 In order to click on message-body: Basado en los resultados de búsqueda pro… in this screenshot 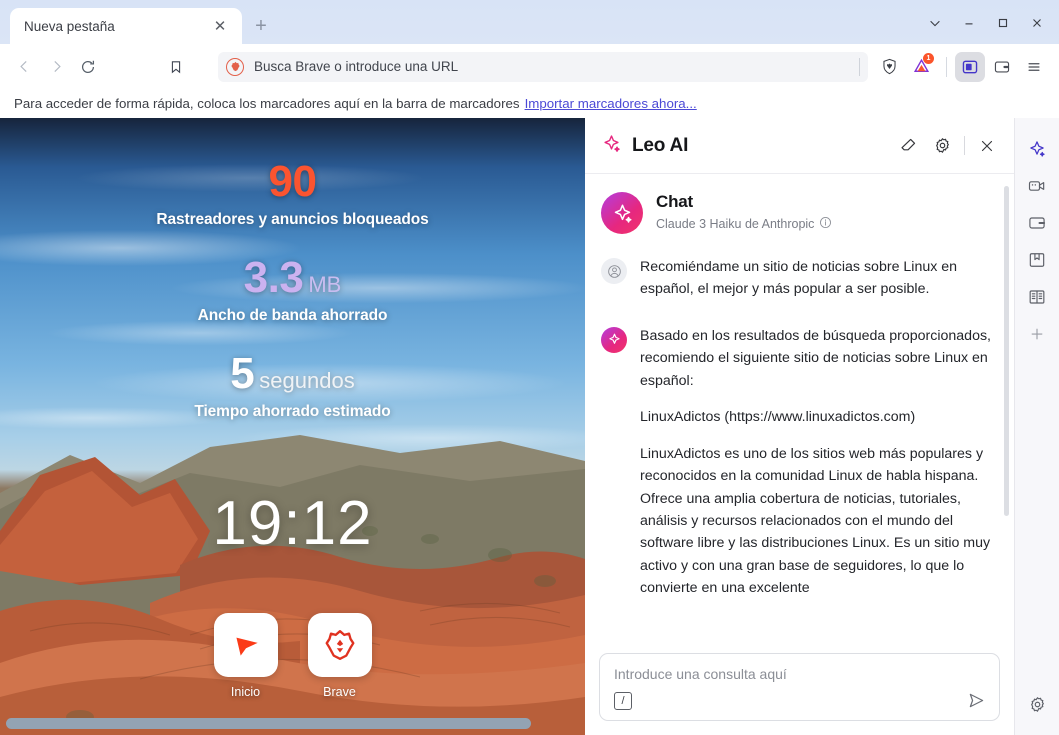, I will do `click(816, 462)`.